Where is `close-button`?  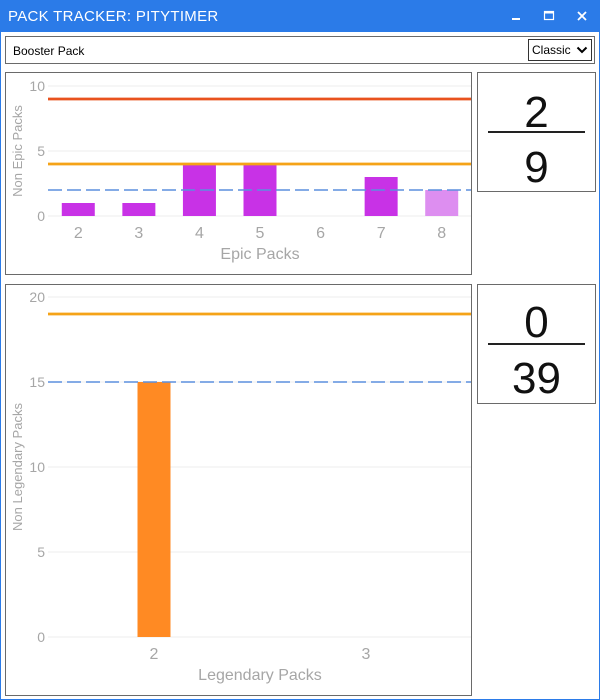
close-button is located at coordinates (582, 16).